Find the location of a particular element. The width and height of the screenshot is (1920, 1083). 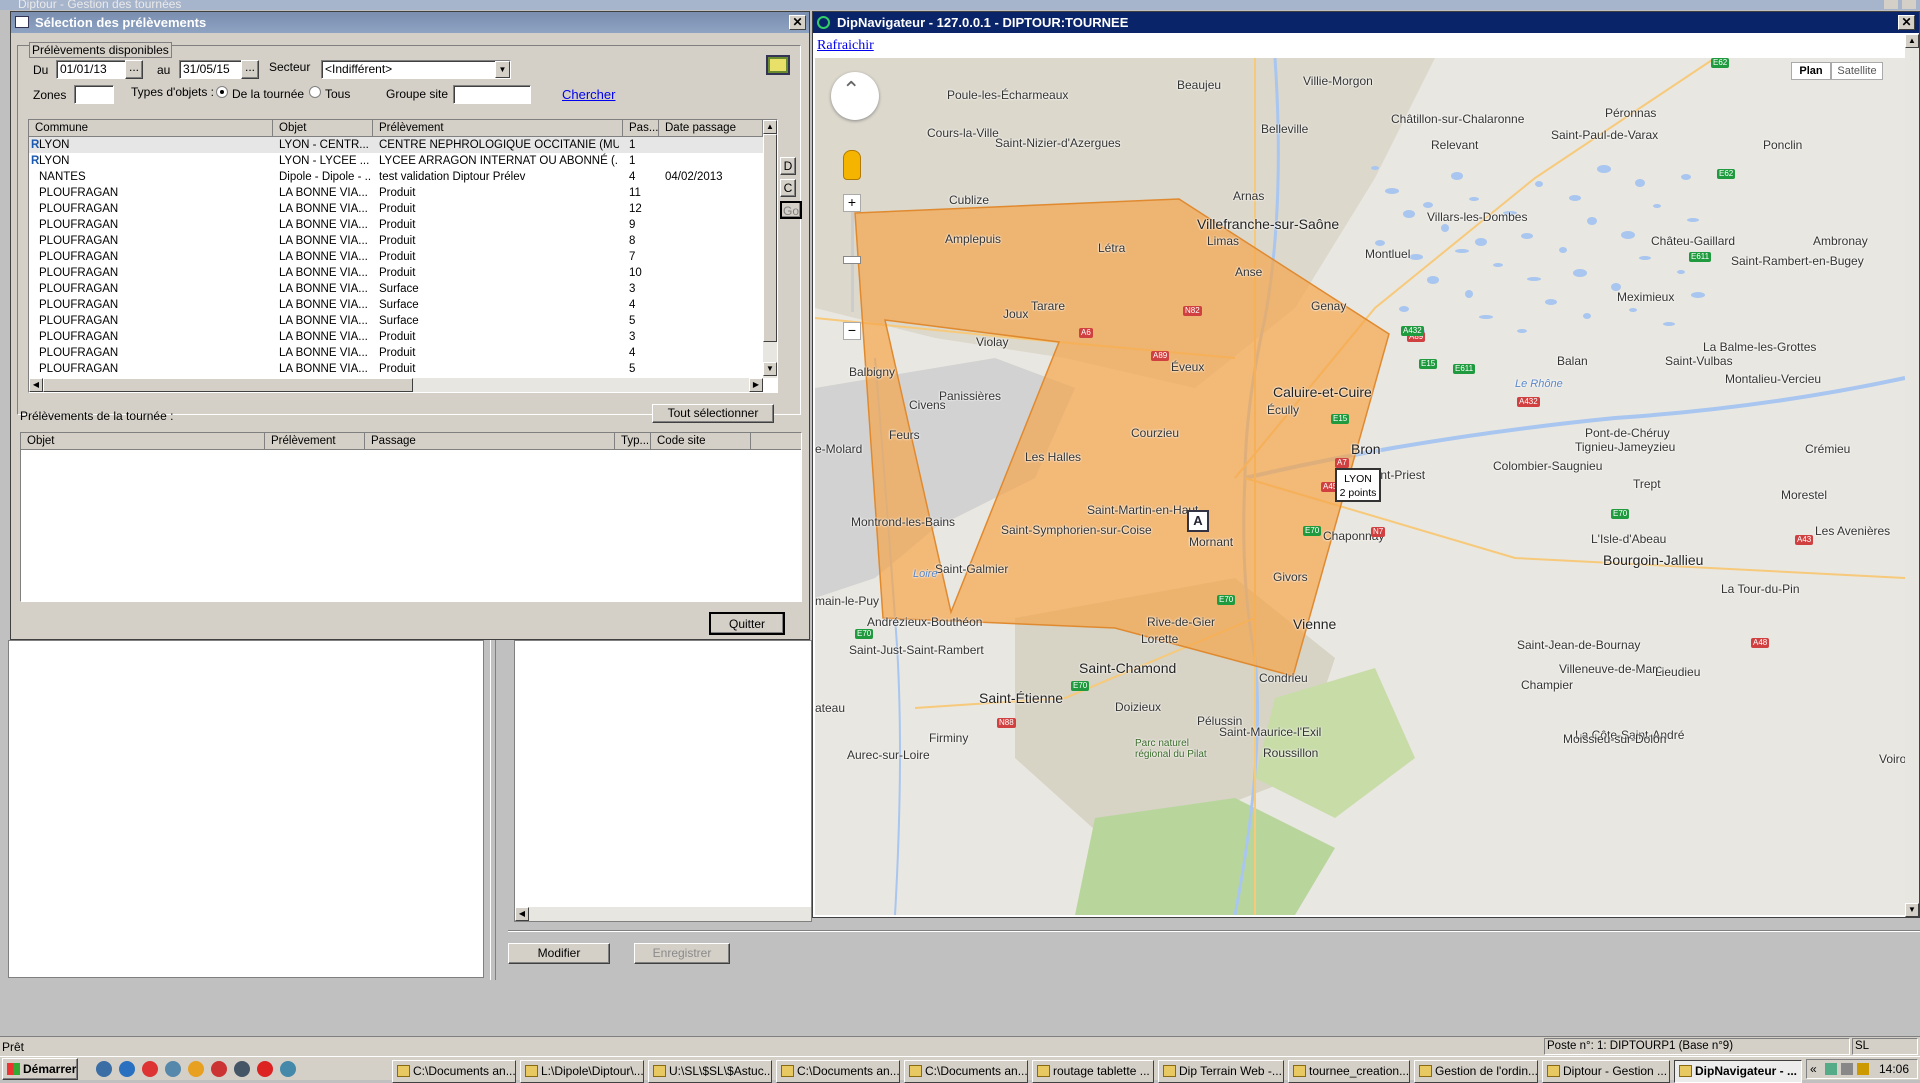

window-restore-icon is located at coordinates (1891, 4).